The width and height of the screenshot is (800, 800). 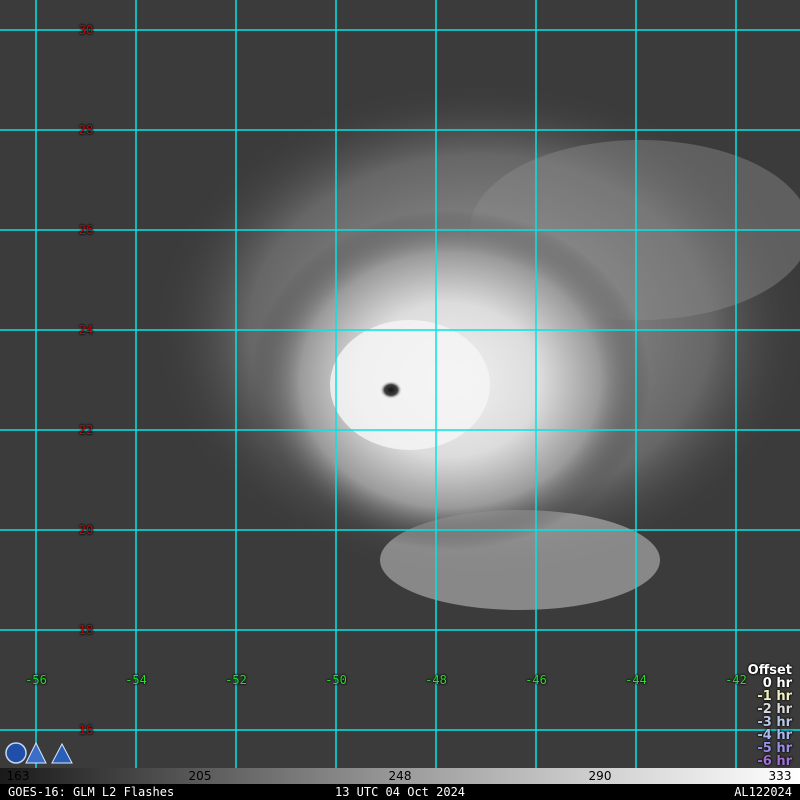 What do you see at coordinates (86, 430) in the screenshot?
I see `latitude-label: 22` at bounding box center [86, 430].